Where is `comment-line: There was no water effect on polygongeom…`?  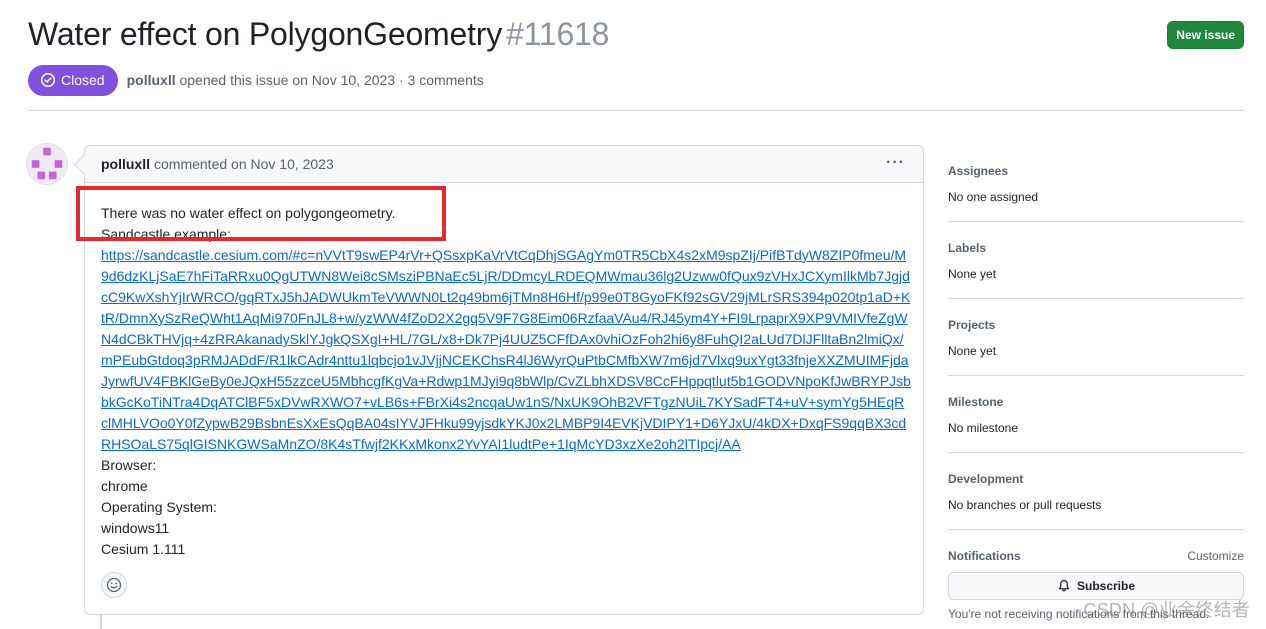 comment-line: There was no water effect on polygongeom… is located at coordinates (248, 213).